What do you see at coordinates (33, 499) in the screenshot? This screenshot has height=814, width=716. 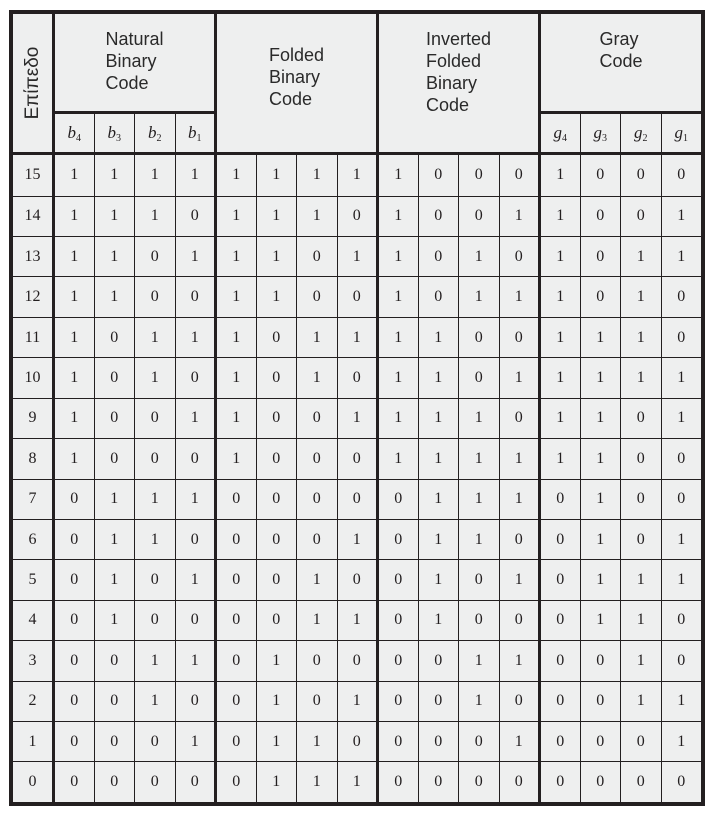 I see `level-cell: 7` at bounding box center [33, 499].